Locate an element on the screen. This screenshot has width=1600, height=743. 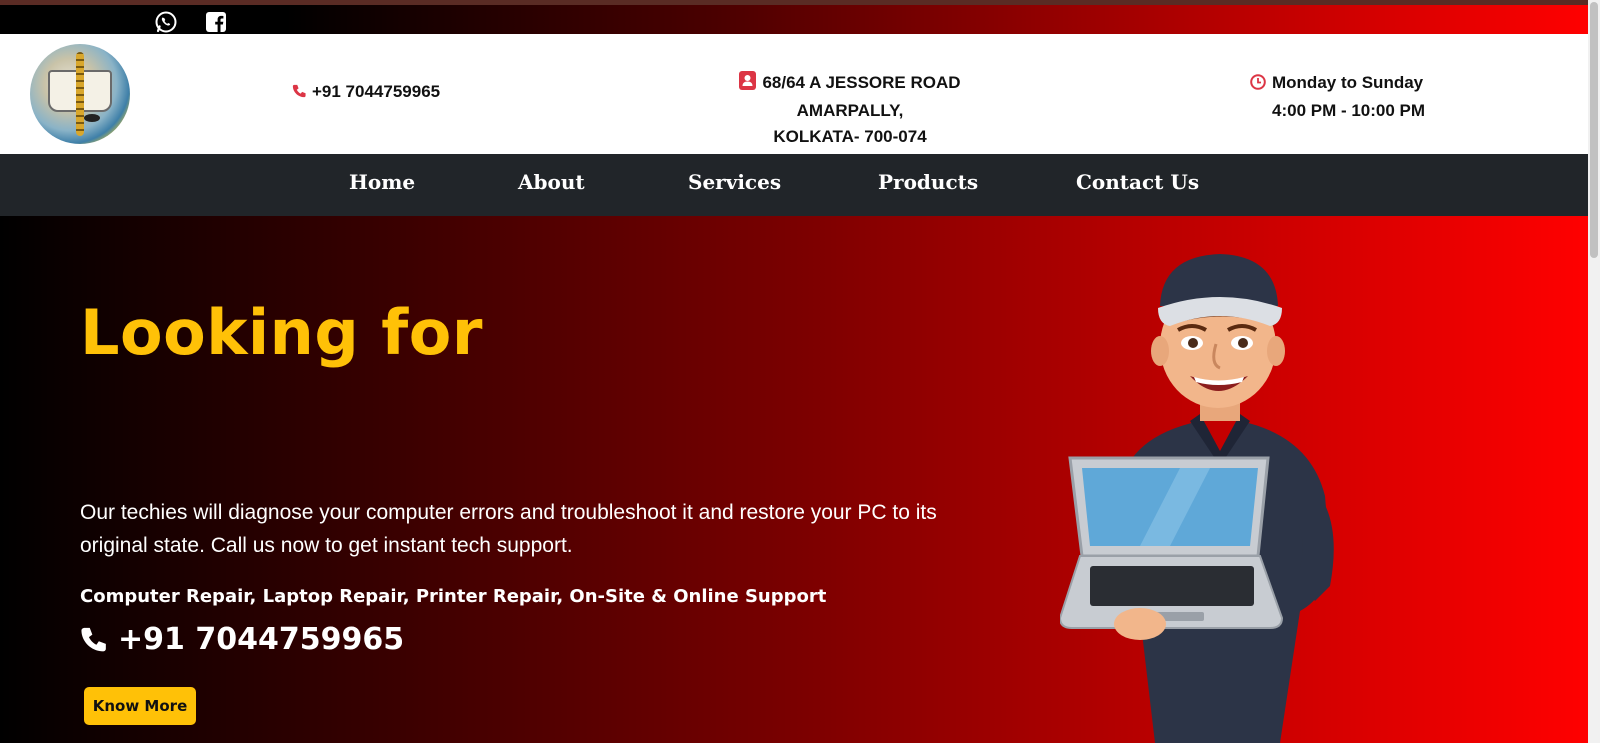
whatsapp-icon is located at coordinates (166, 22).